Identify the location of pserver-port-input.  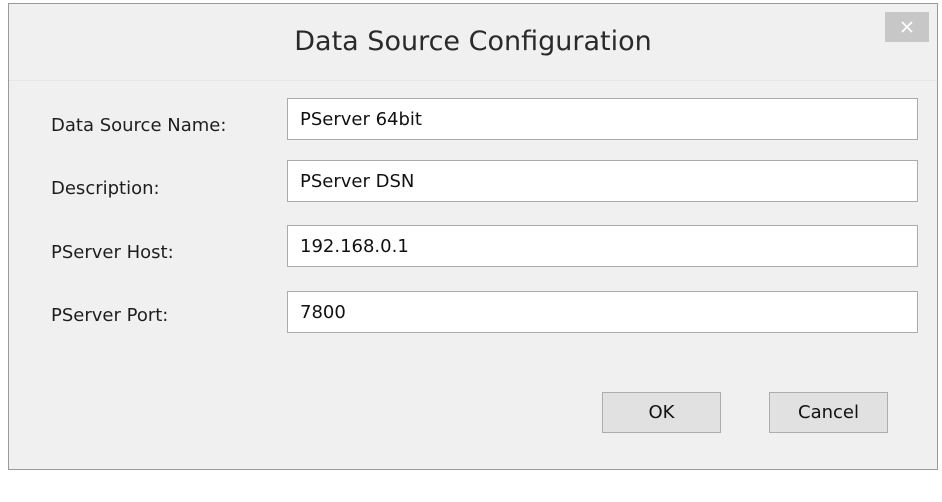
(602, 312).